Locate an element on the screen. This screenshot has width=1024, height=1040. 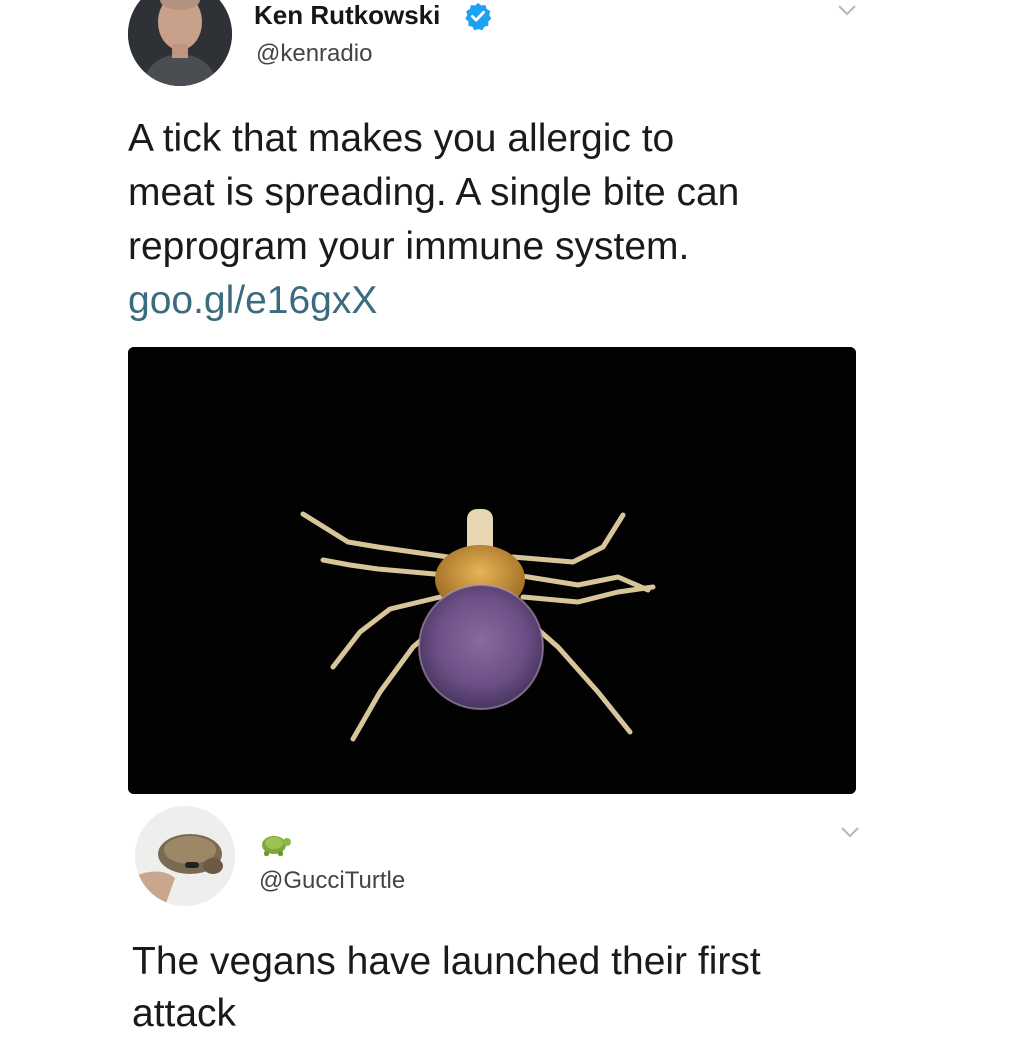
reply-author-avatar is located at coordinates (185, 856).